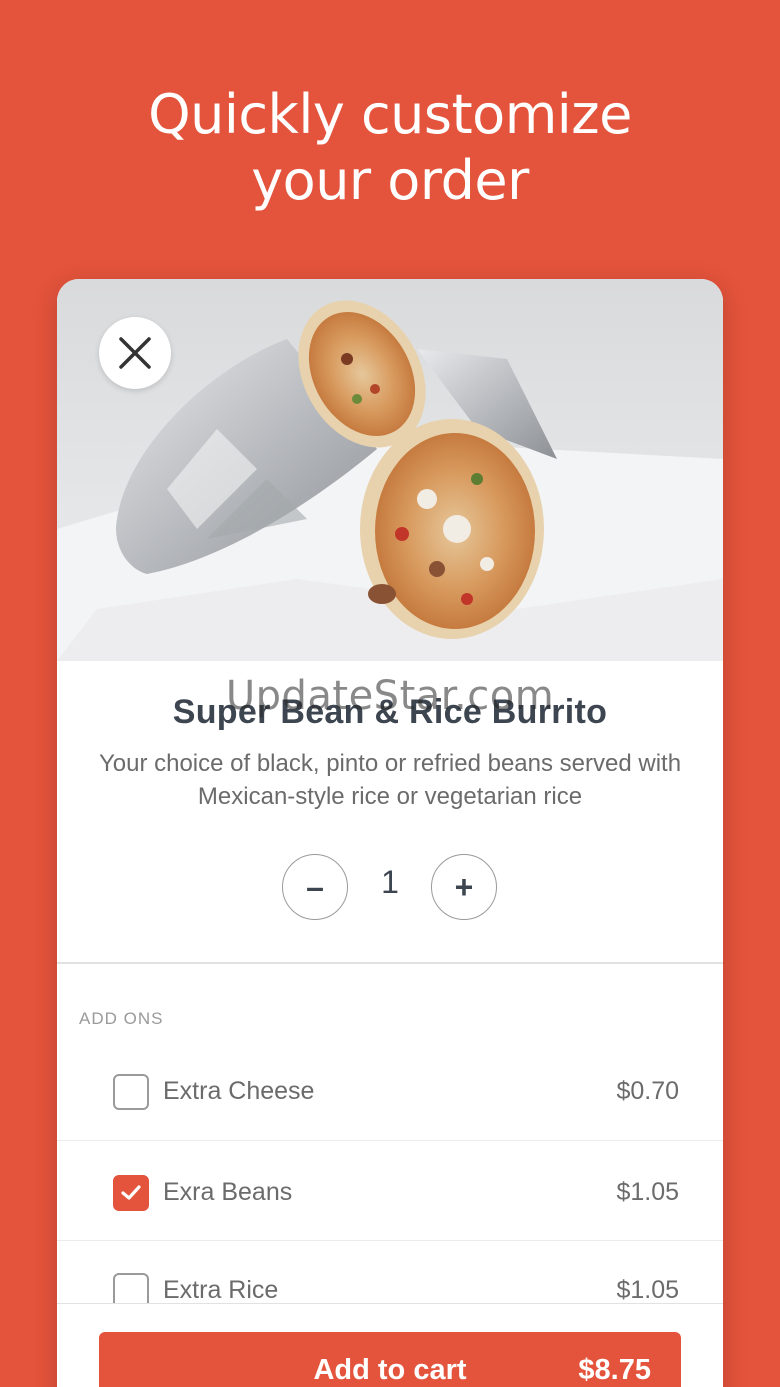 The image size is (780, 1387). Describe the element at coordinates (390, 180) in the screenshot. I see `headline-line-2: your order` at that location.